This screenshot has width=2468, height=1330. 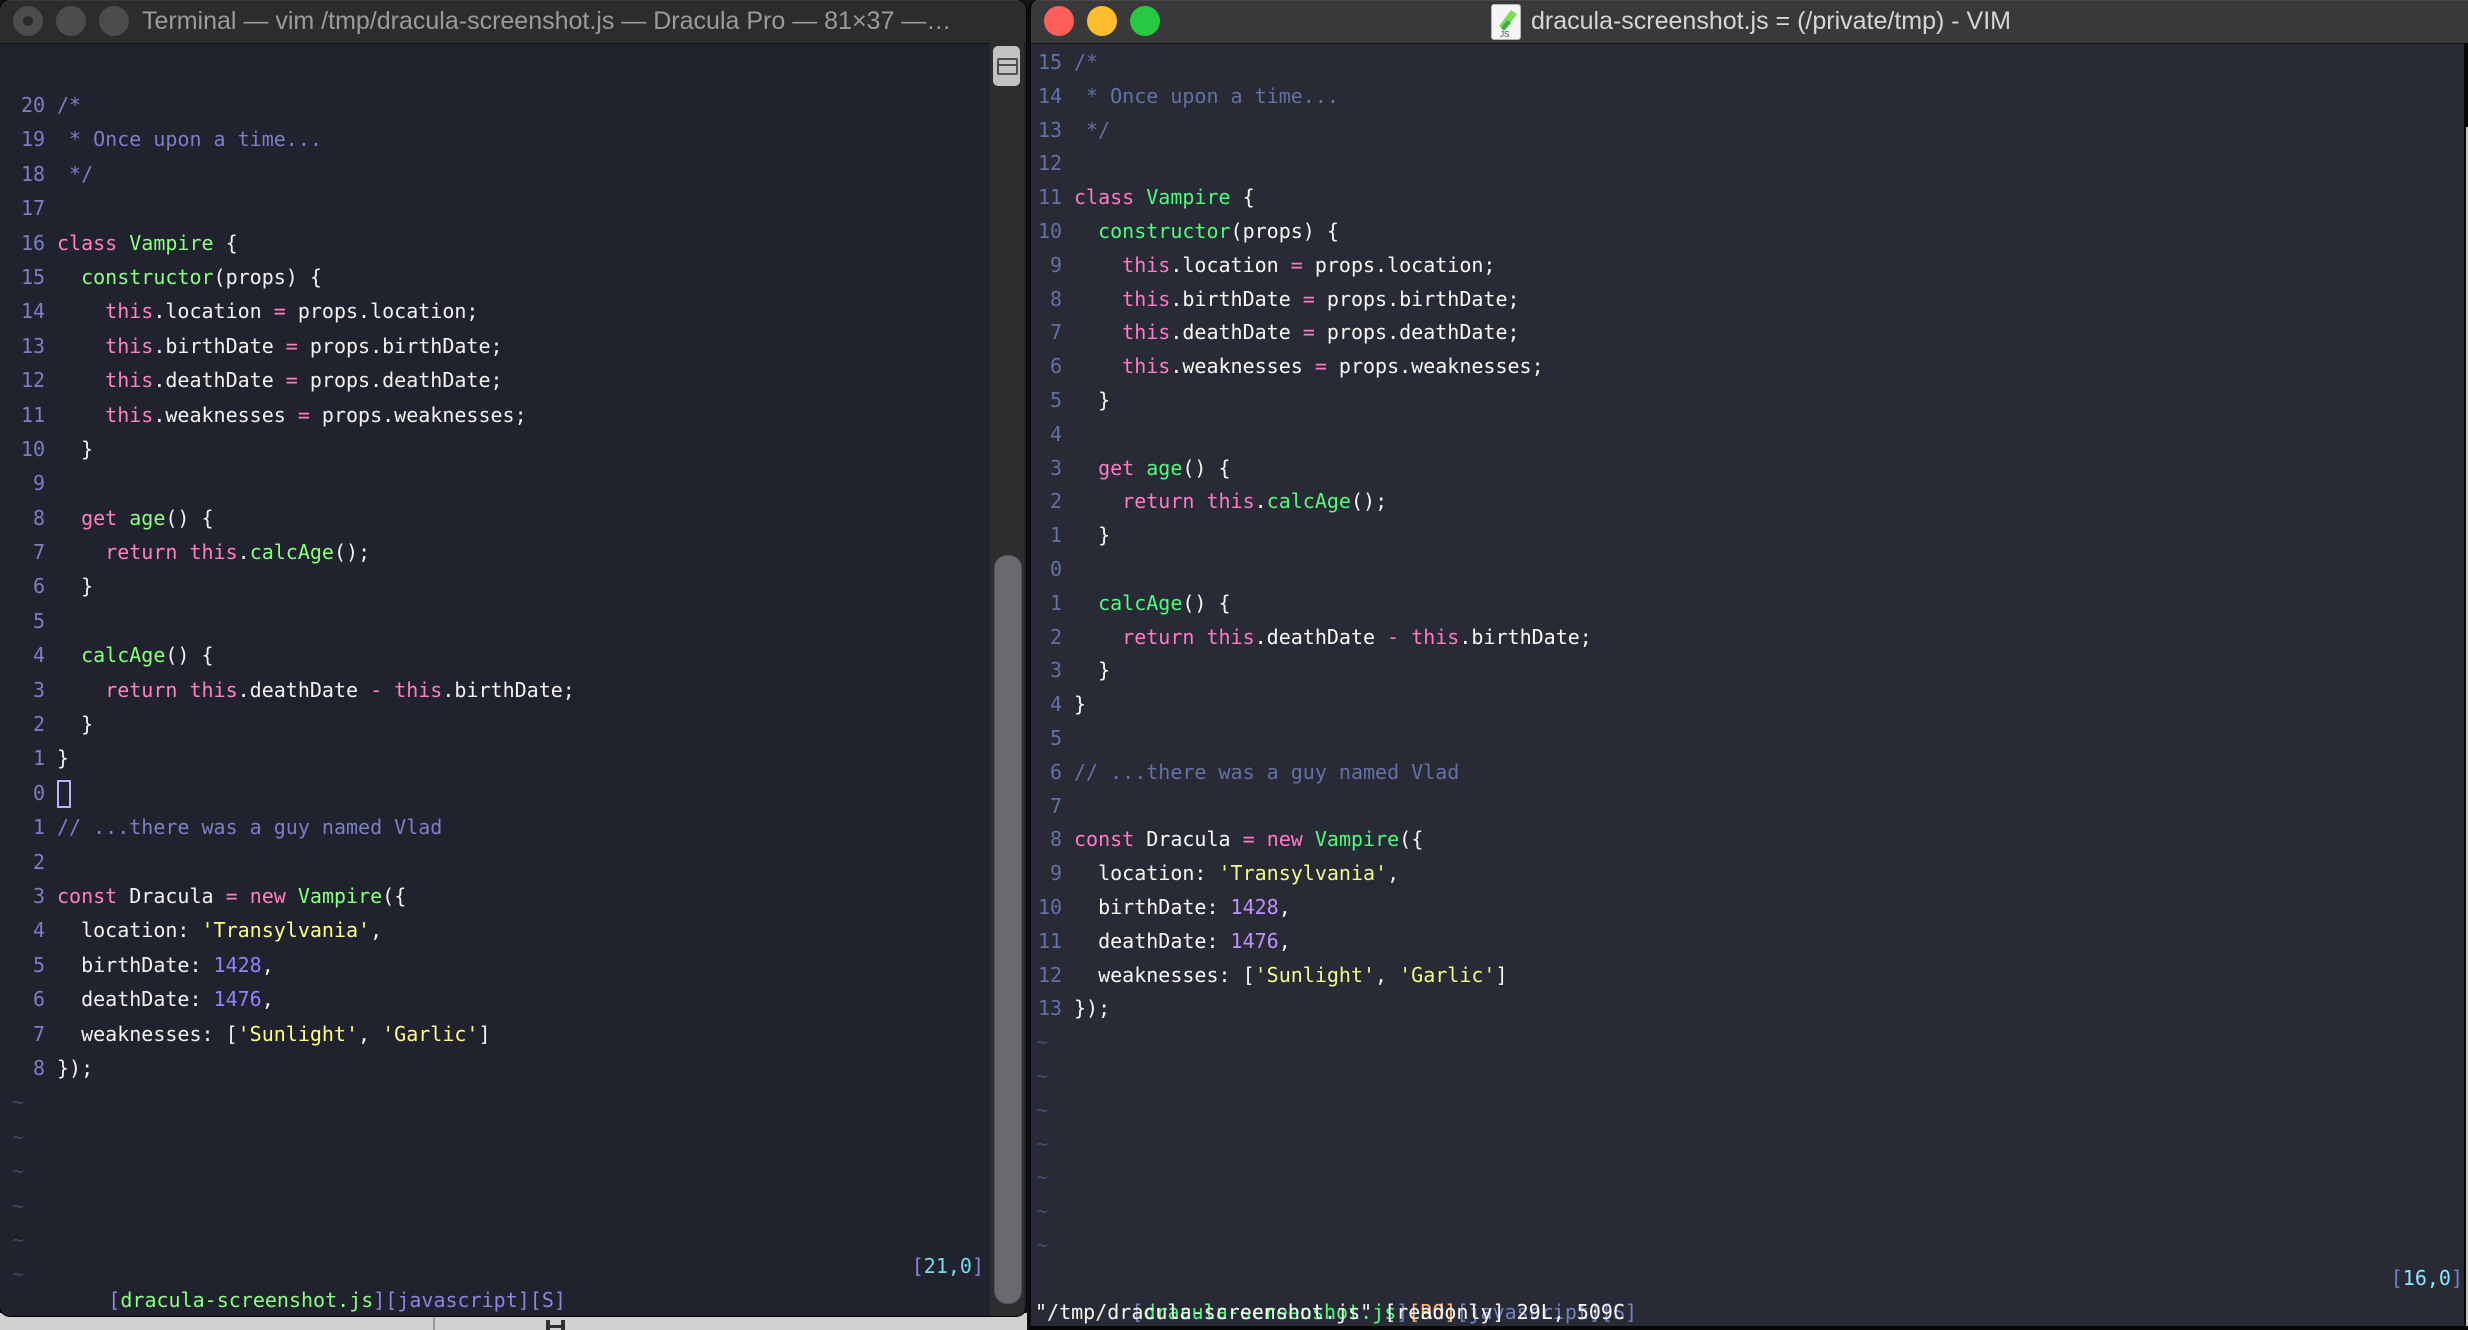 What do you see at coordinates (279, 380) in the screenshot?
I see `code-text: this.deathDate = props.deathDate;` at bounding box center [279, 380].